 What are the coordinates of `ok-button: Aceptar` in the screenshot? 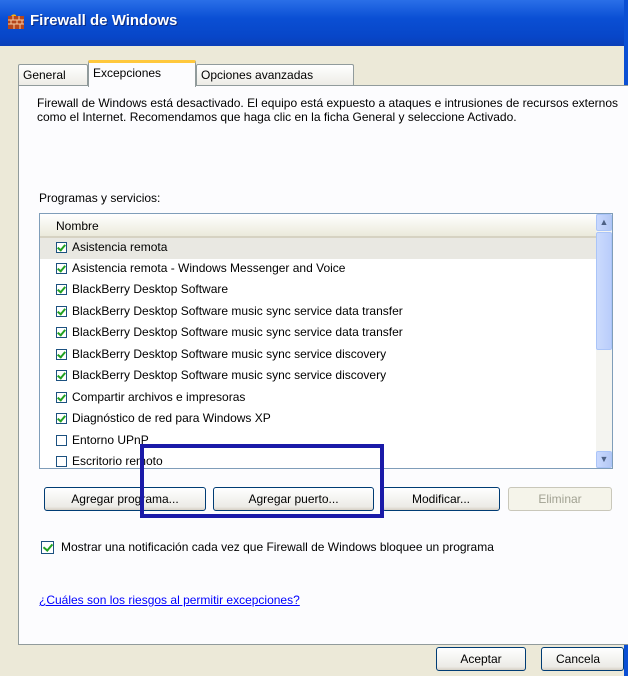 It's located at (481, 659).